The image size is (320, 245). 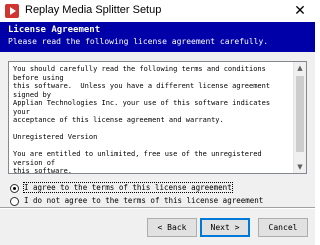 What do you see at coordinates (14, 201) in the screenshot?
I see `disagree-radio` at bounding box center [14, 201].